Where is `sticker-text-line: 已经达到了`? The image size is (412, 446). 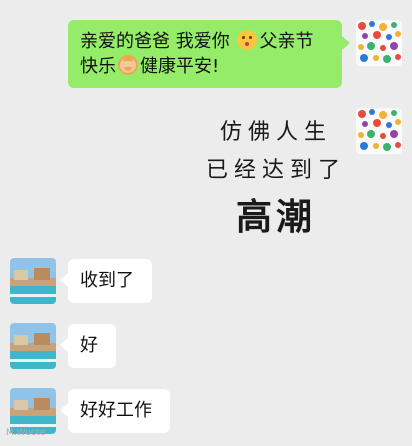
sticker-text-line: 已经达到了 is located at coordinates (275, 170).